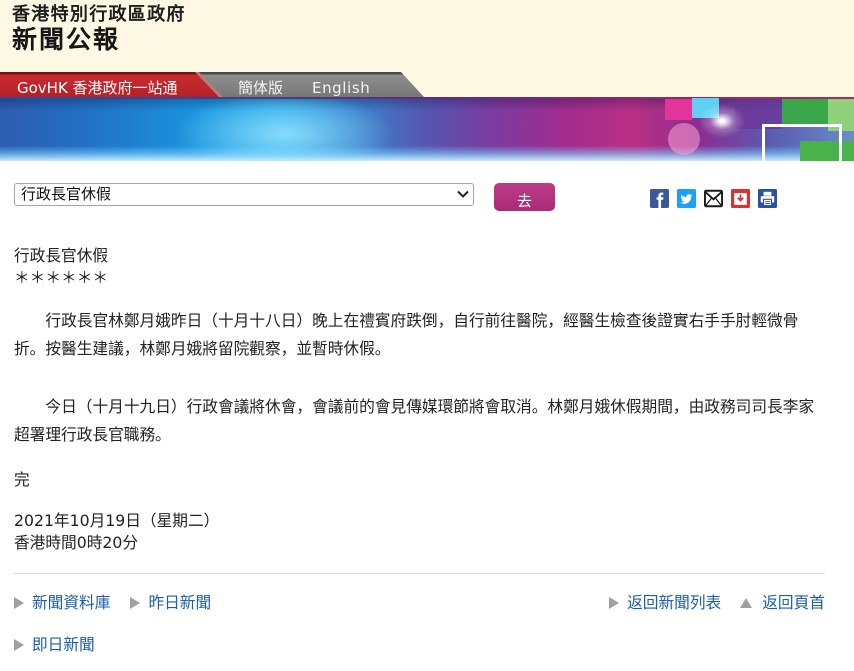  Describe the element at coordinates (97, 88) in the screenshot. I see `govhk-portal-link: GovHK 香港政府一站通` at that location.